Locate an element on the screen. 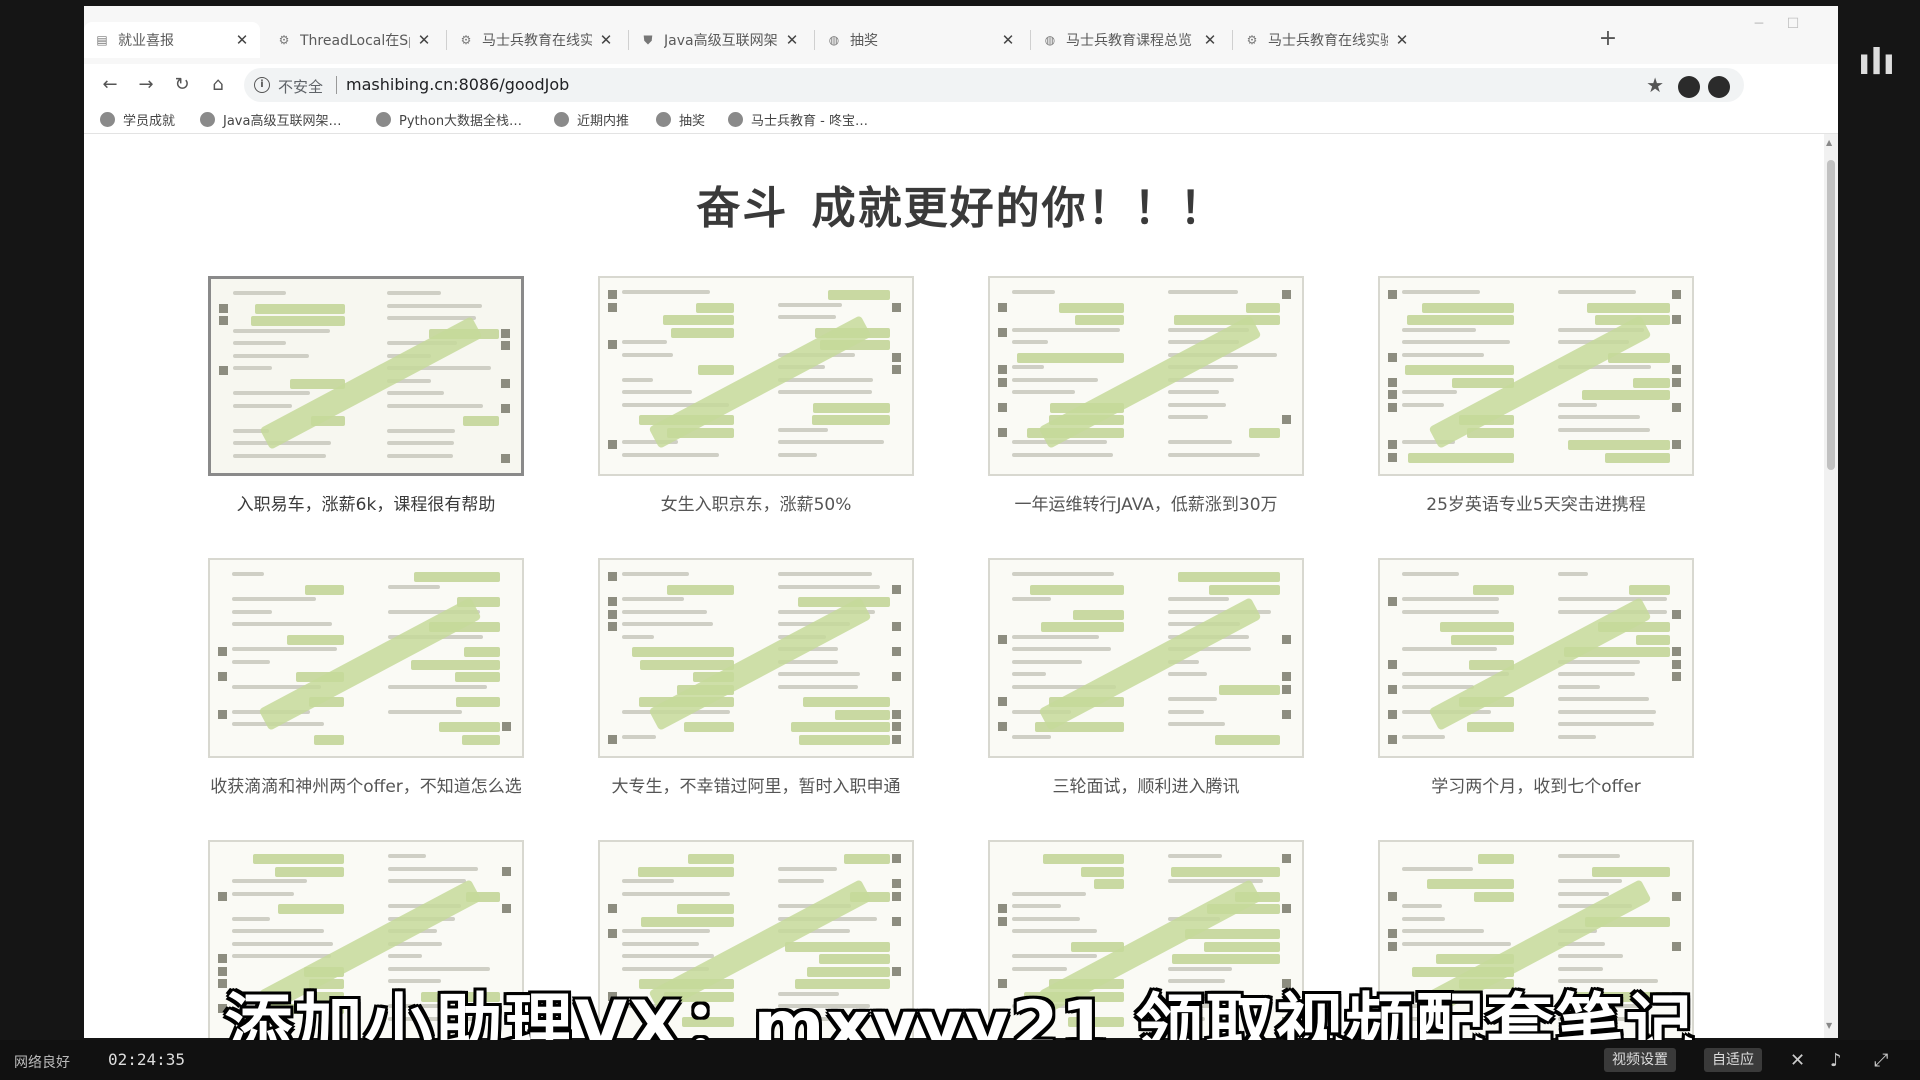 The image size is (1920, 1080). bookmark-item: 近期内推 is located at coordinates (591, 119).